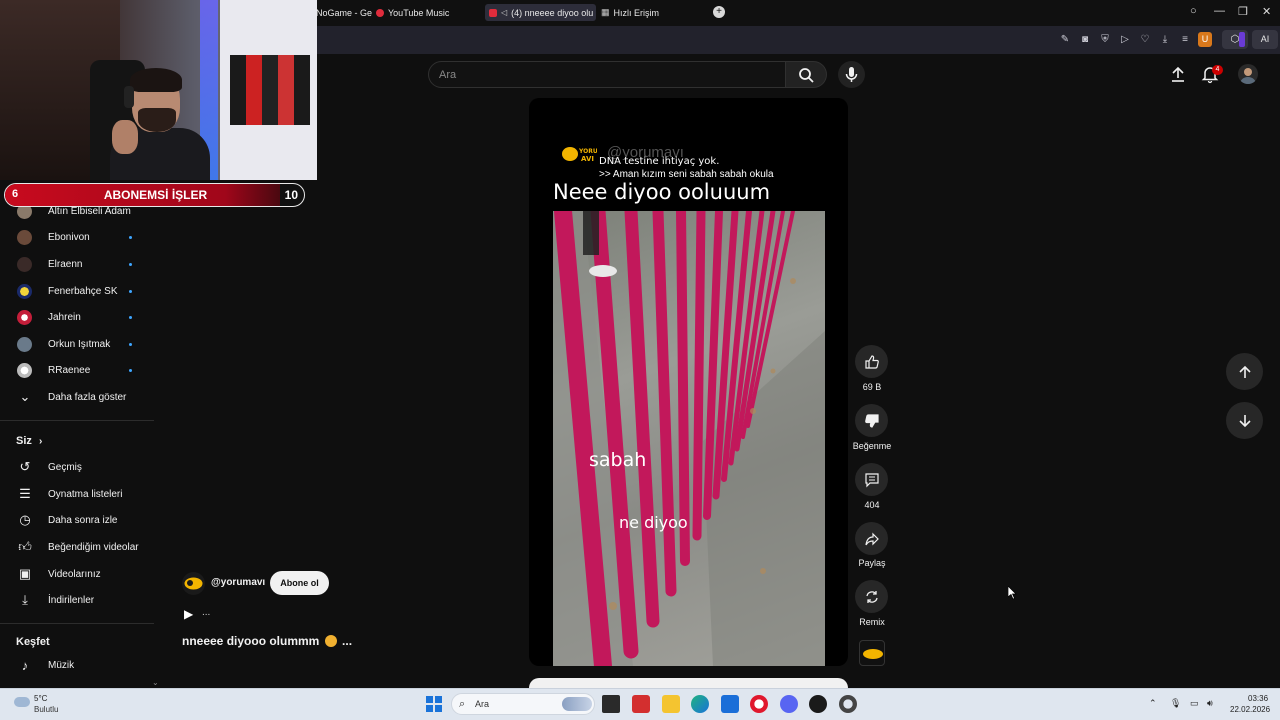 The image size is (1280, 720). What do you see at coordinates (1266, 11) in the screenshot?
I see `close-window-button: ✕` at bounding box center [1266, 11].